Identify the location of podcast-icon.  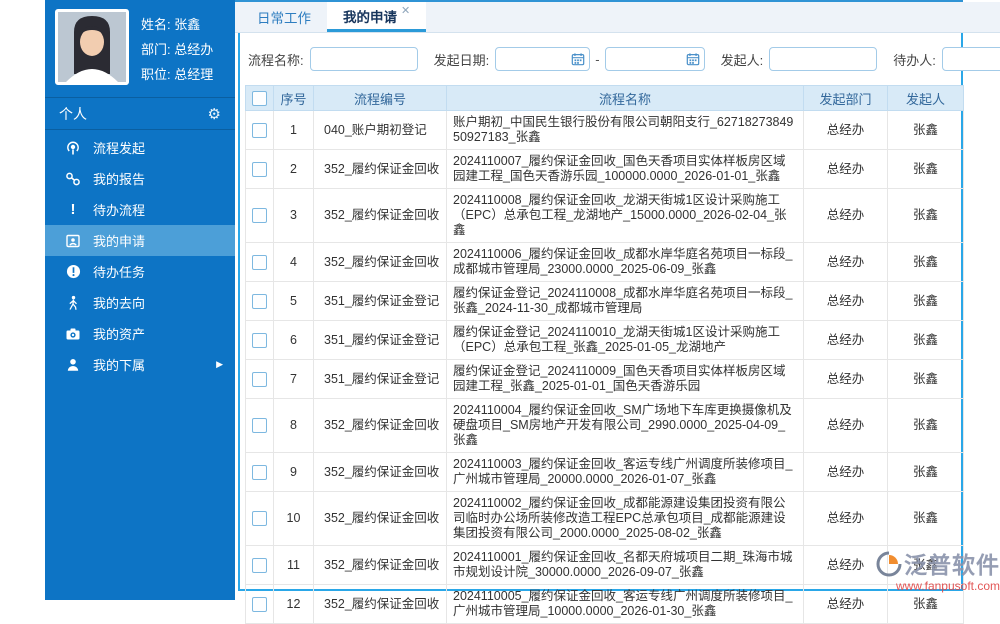
(73, 148).